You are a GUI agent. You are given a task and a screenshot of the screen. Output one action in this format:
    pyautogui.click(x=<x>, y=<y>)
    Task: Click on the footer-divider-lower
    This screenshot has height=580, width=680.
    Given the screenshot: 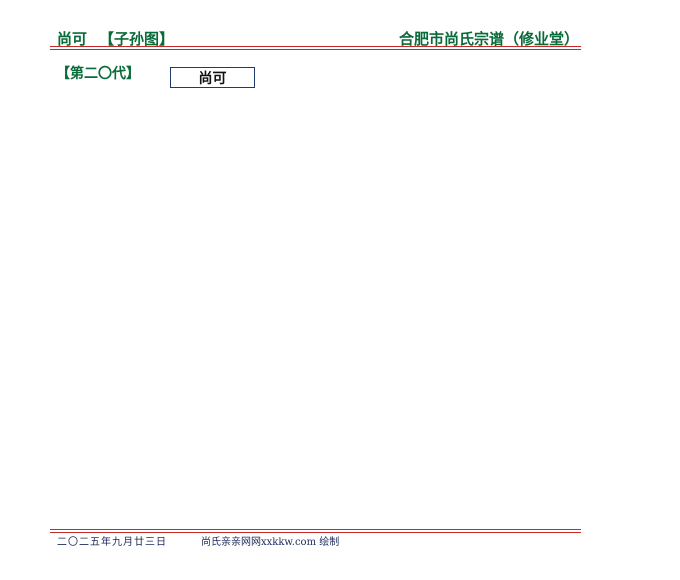 What is the action you would take?
    pyautogui.click(x=315, y=532)
    